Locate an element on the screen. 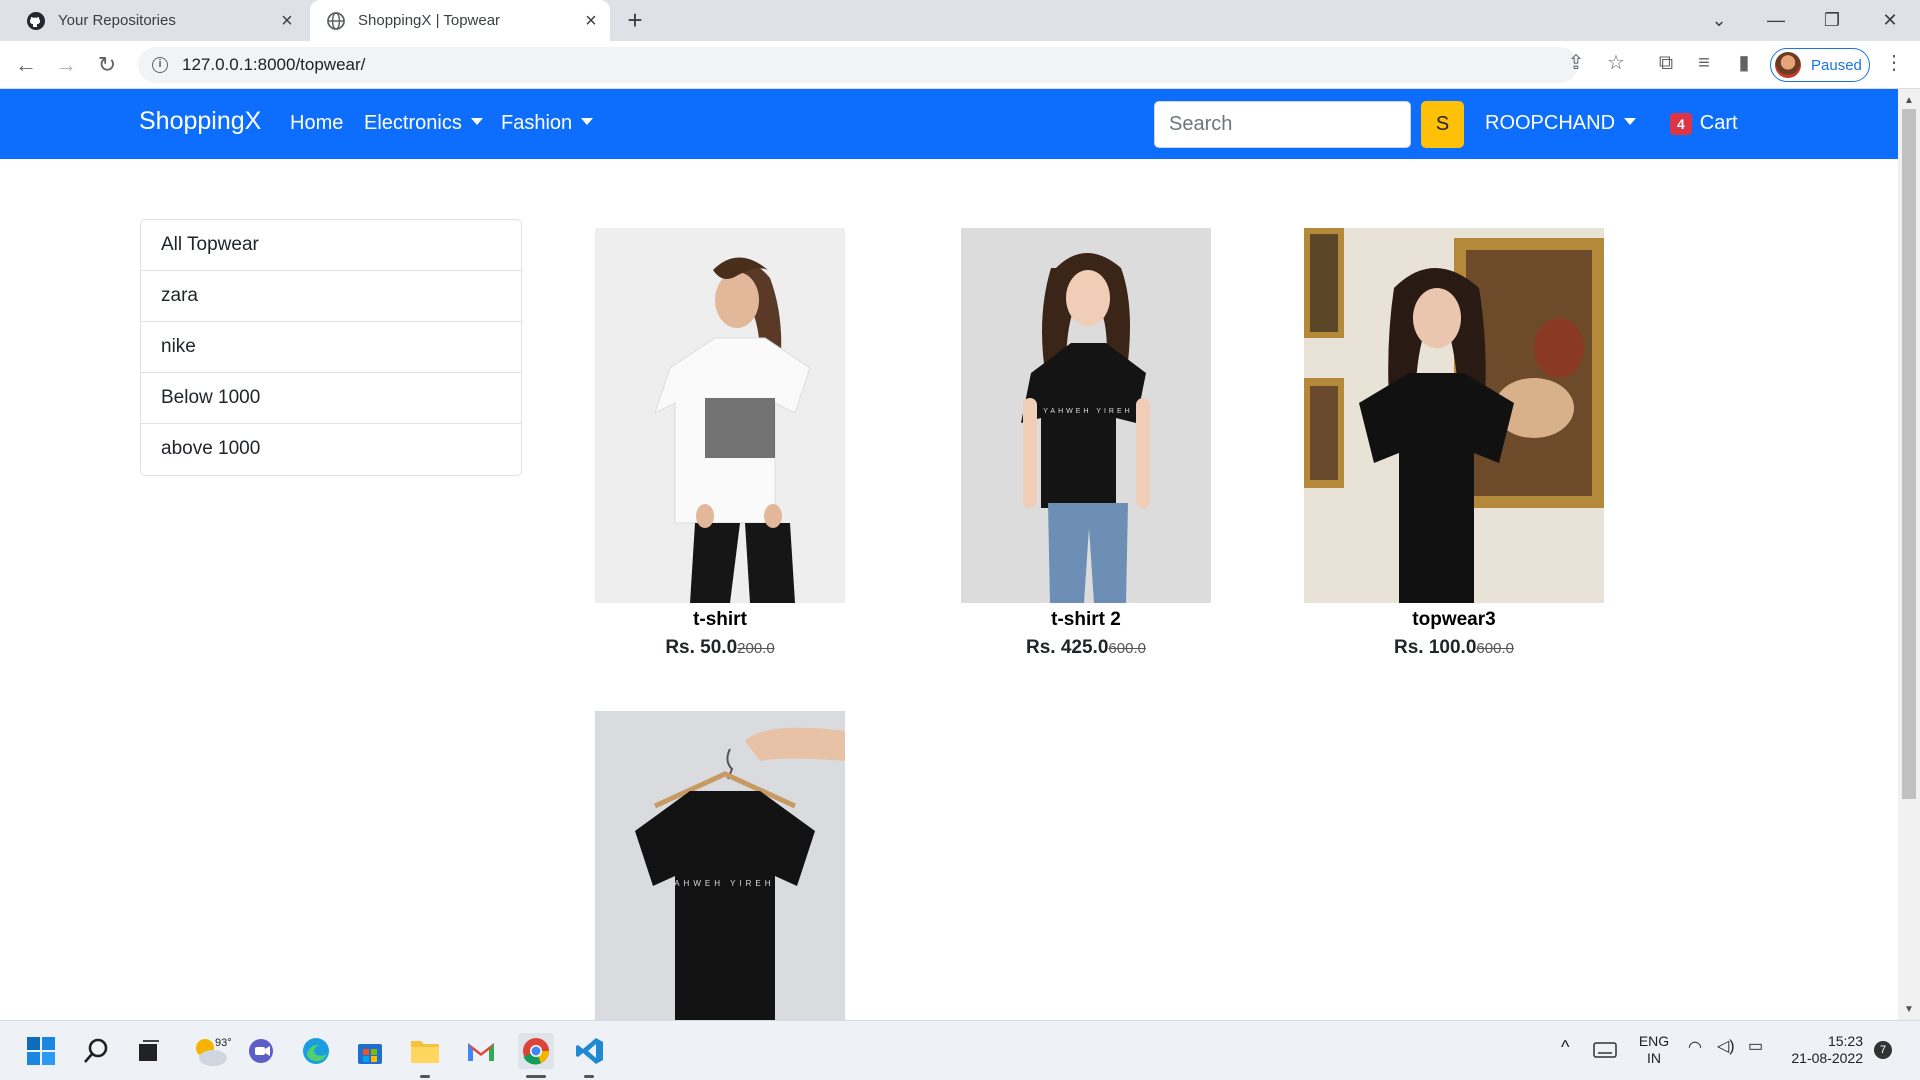 The image size is (1920, 1080). product-price: Rs. 50.0200.0 is located at coordinates (720, 648).